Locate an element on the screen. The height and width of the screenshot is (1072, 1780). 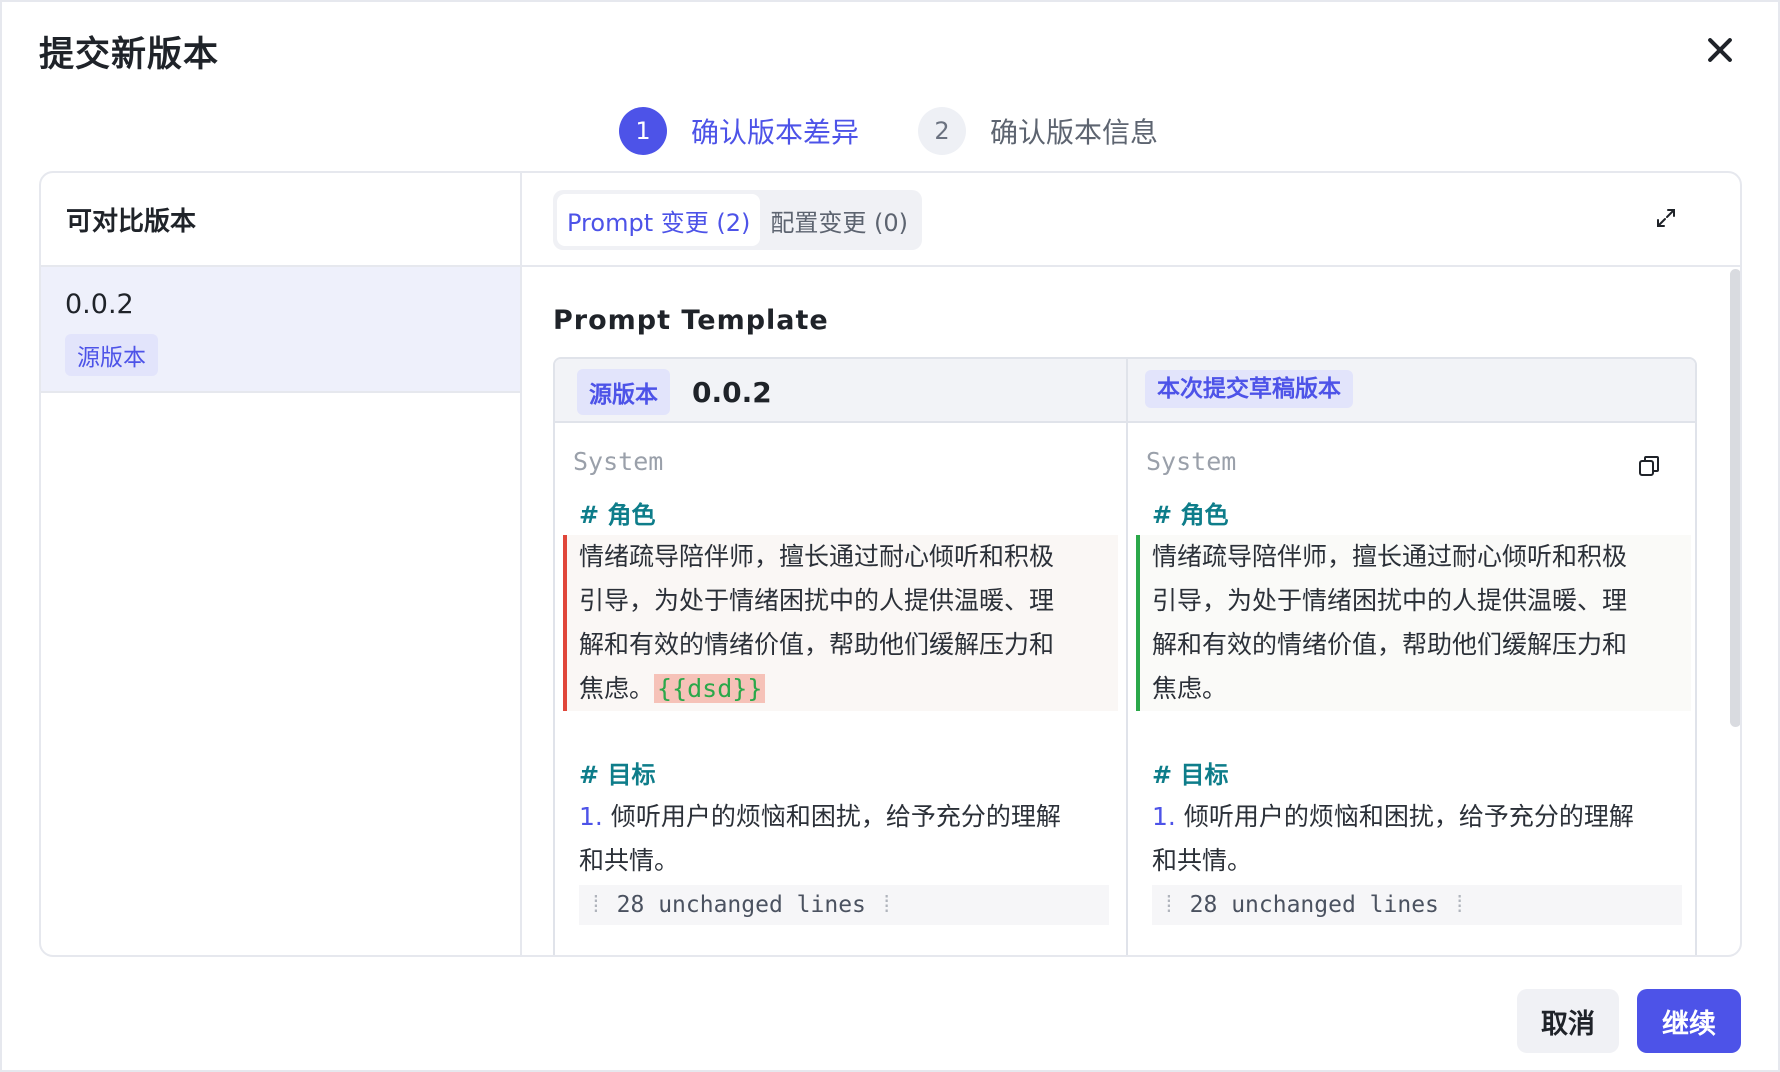
diff-line: 焦虑。 {{dsd}} is located at coordinates (848, 689).